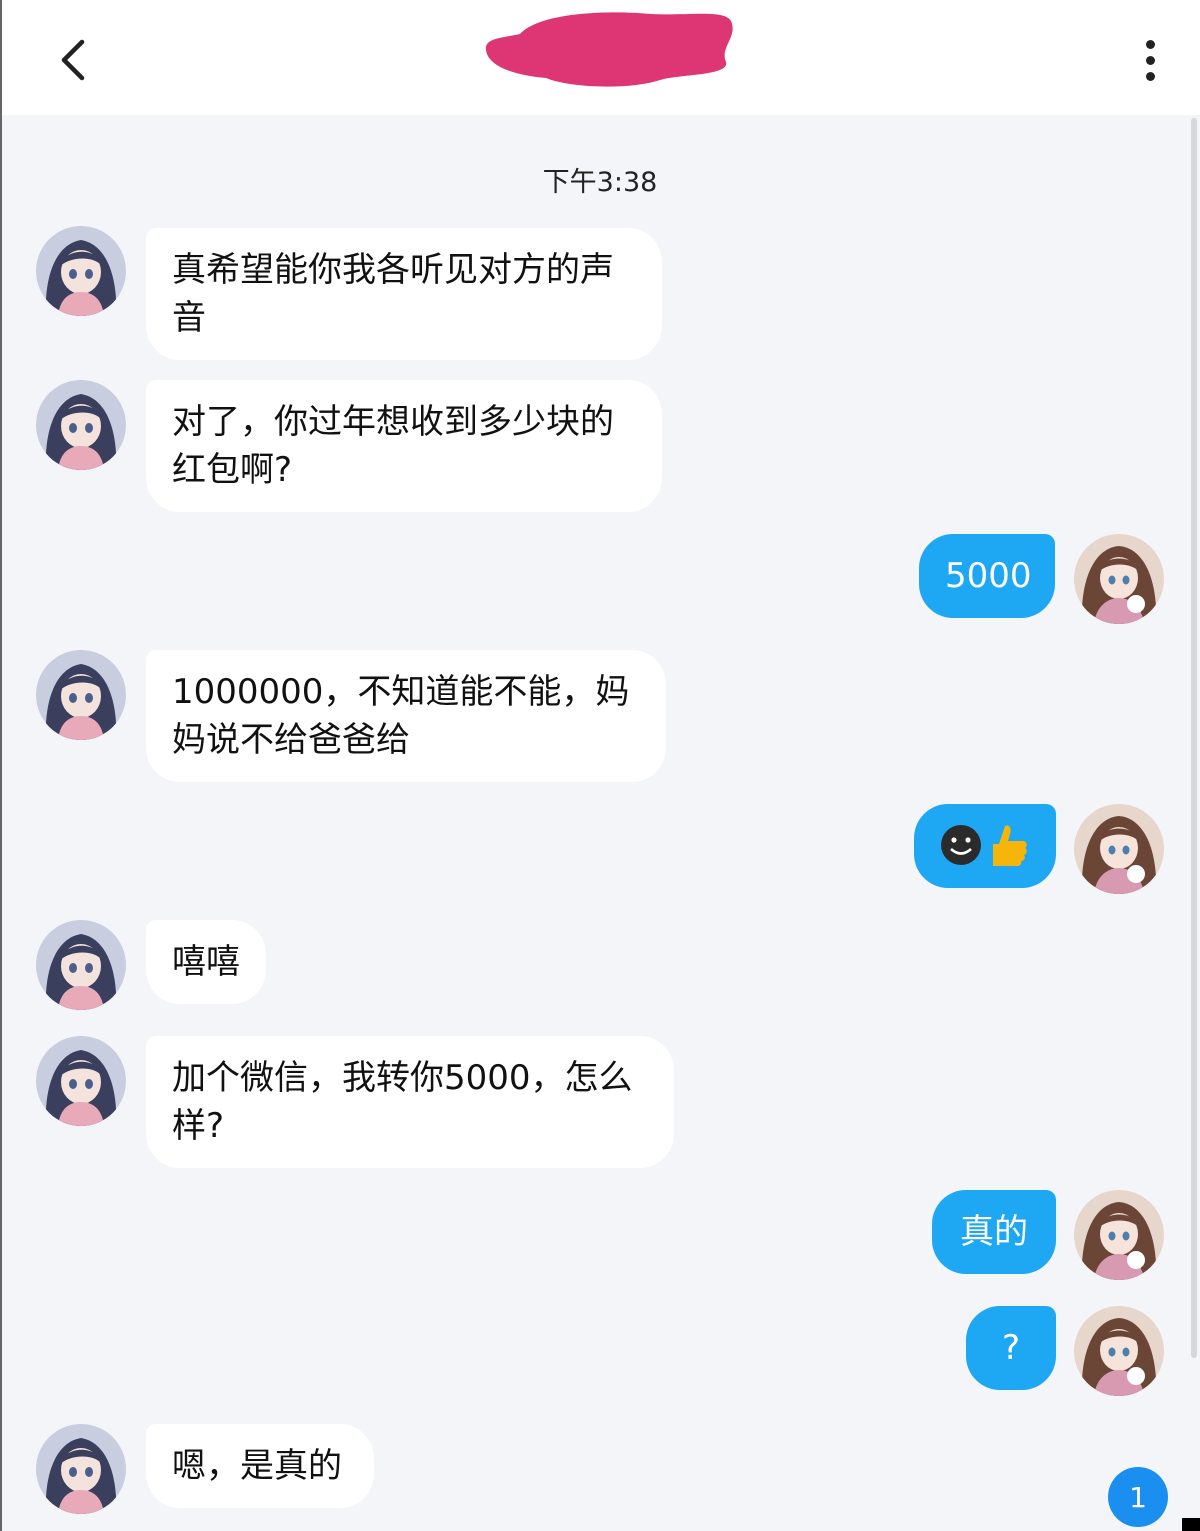  I want to click on scrollbar, so click(1194, 738).